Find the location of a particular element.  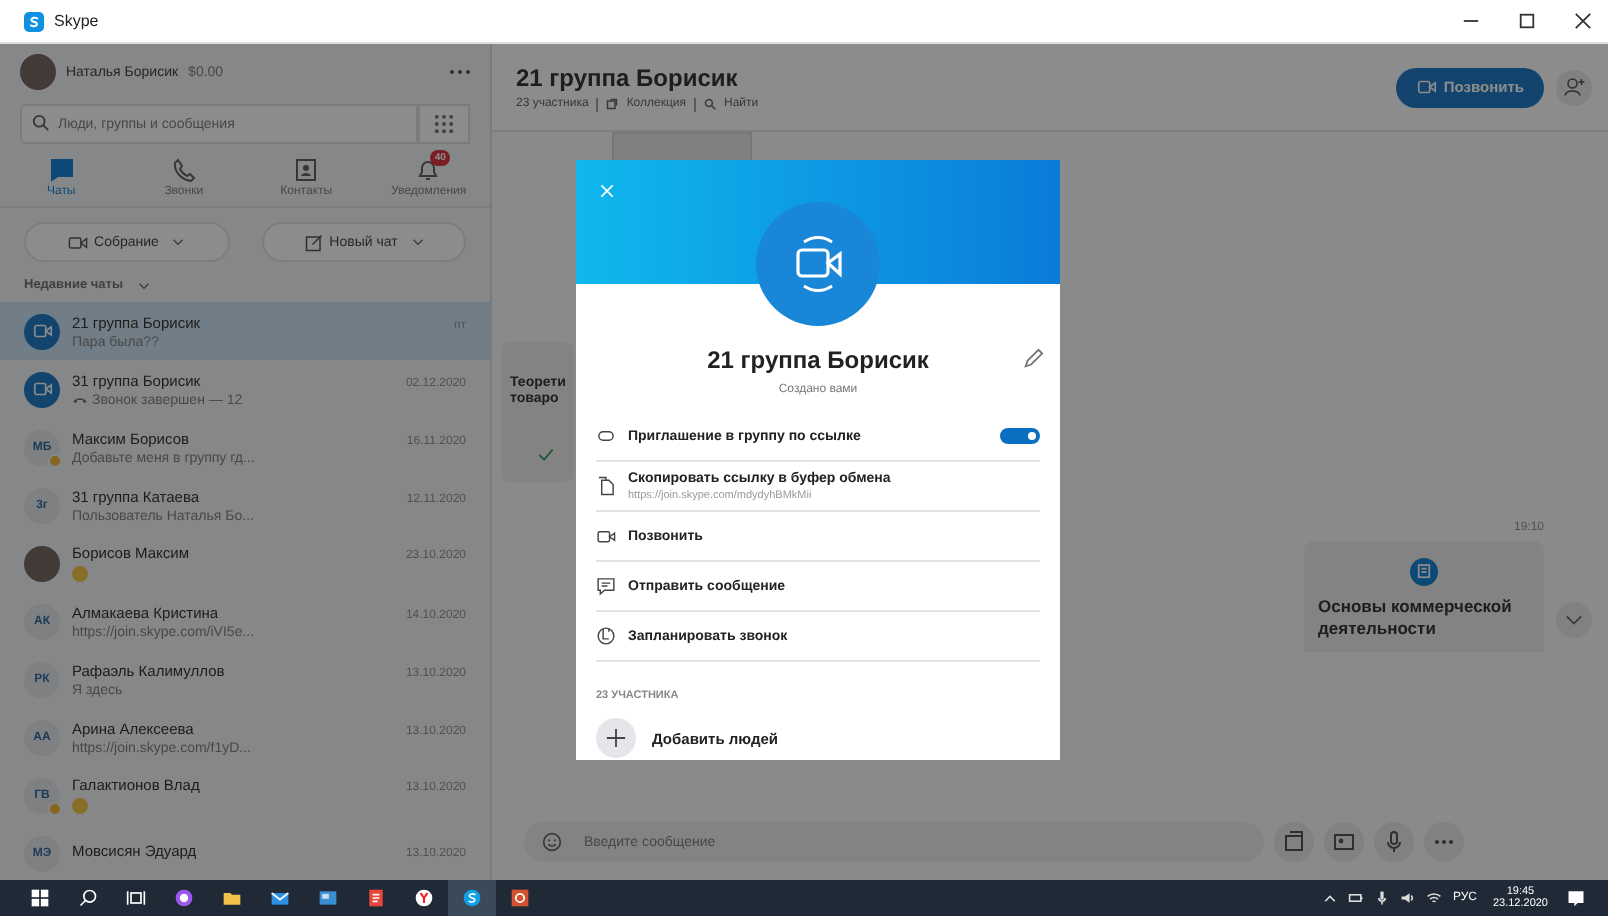

skype-icon is located at coordinates (472, 898).